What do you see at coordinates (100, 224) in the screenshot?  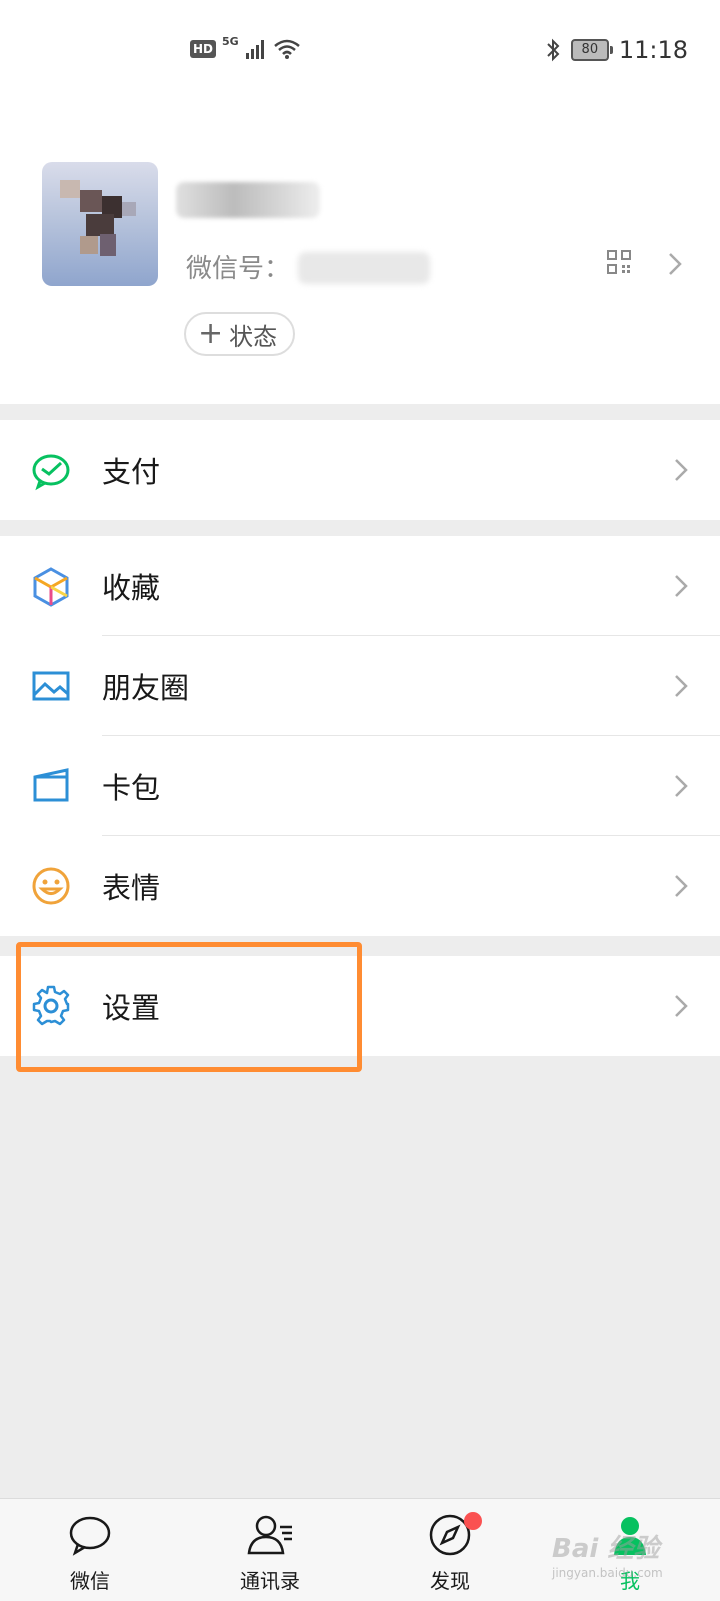 I see `avatar` at bounding box center [100, 224].